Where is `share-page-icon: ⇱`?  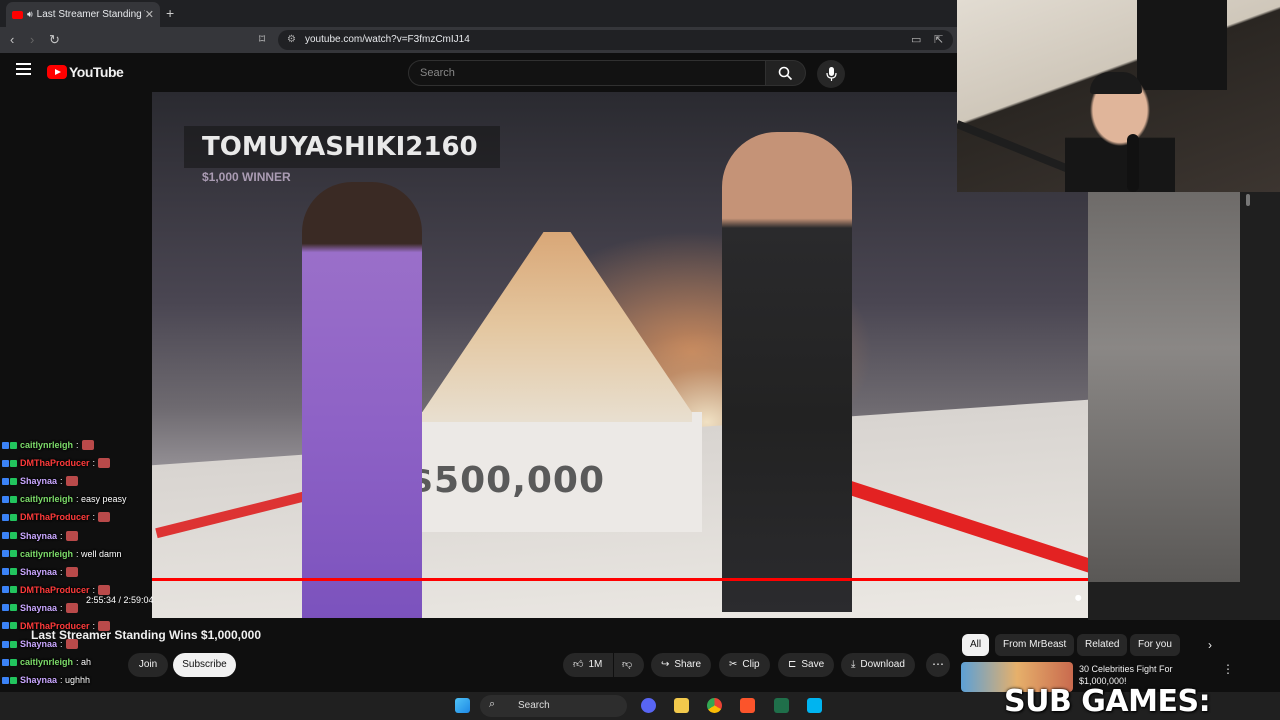
share-page-icon: ⇱ is located at coordinates (938, 40).